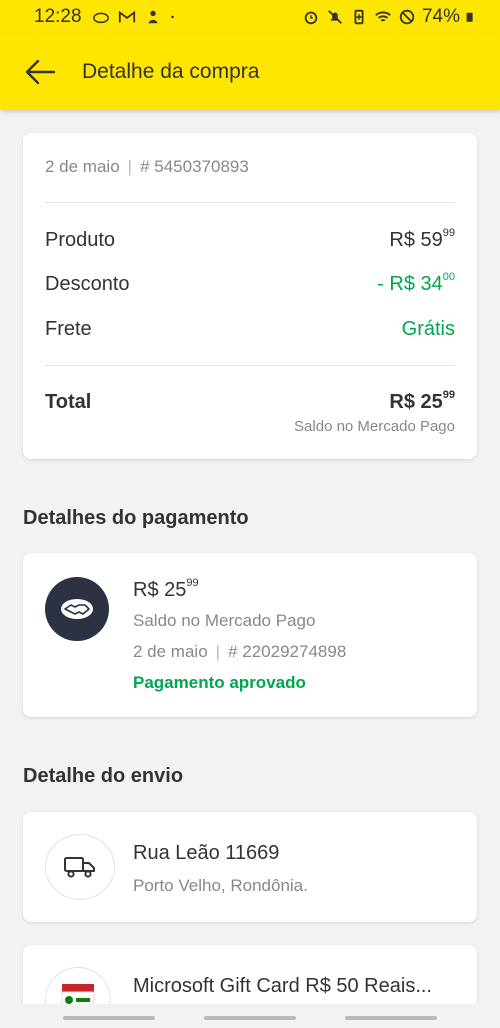 The height and width of the screenshot is (1028, 500). What do you see at coordinates (287, 651) in the screenshot?
I see `payment-transaction: # 22029274898` at bounding box center [287, 651].